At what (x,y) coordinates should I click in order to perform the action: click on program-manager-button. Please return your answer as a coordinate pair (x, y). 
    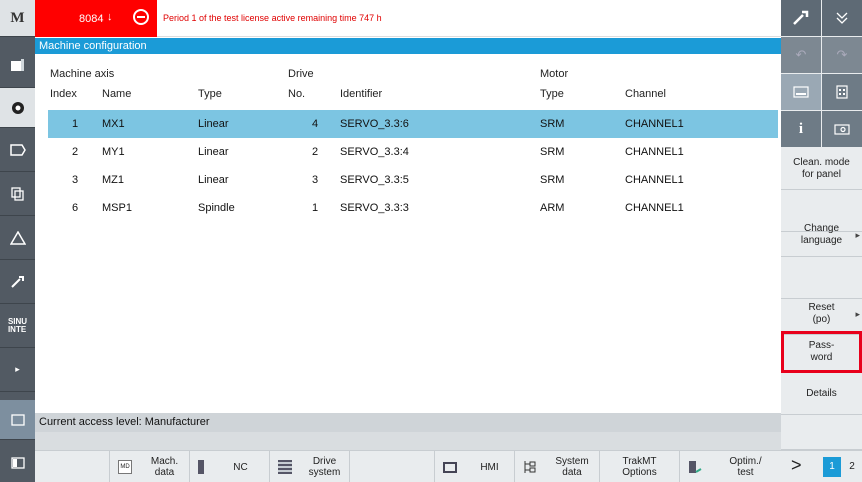
    Looking at the image, I should click on (17, 194).